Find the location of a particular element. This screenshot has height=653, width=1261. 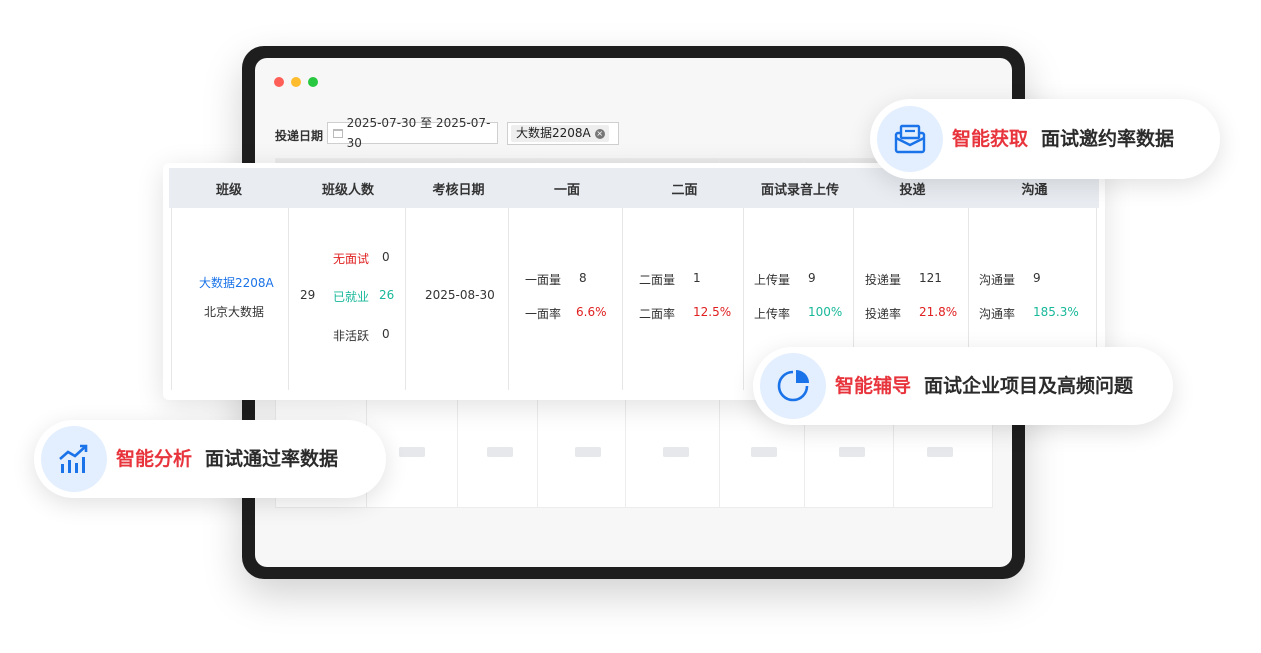

comm-count-label: 沟通量 is located at coordinates (997, 280).